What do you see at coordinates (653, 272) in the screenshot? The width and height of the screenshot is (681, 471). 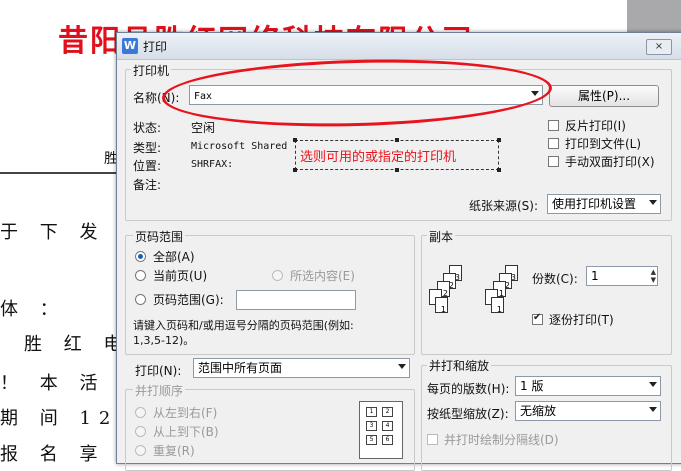 I see `spin-up-icon: ▲` at bounding box center [653, 272].